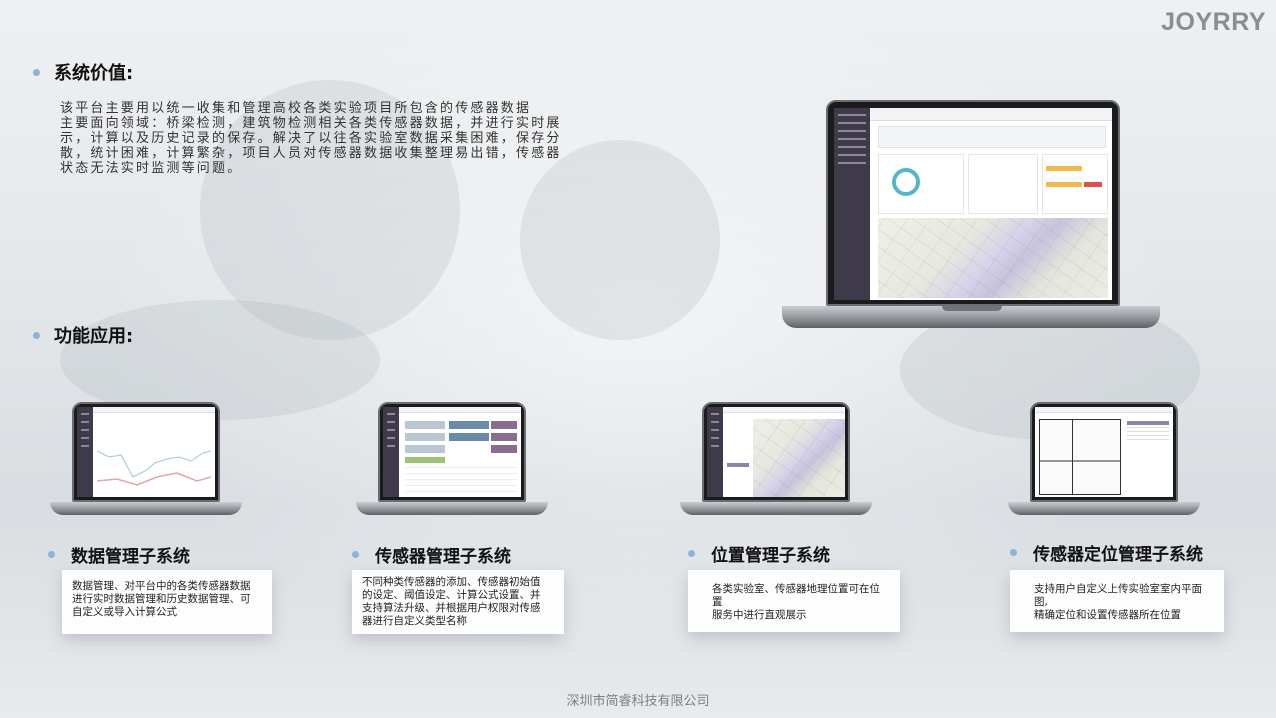 This screenshot has height=718, width=1276. I want to click on desc-line: 器进行自定义类型名称, so click(414, 621).